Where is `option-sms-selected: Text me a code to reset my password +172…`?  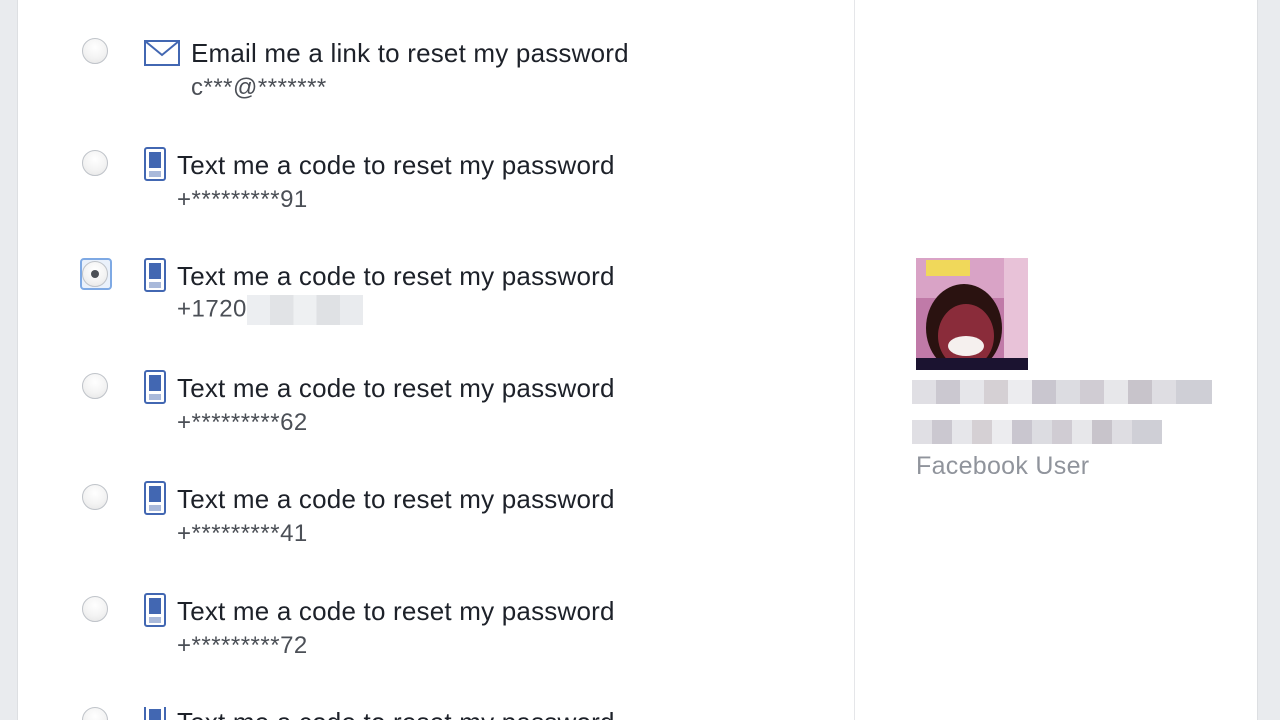 option-sms-selected: Text me a code to reset my password +172… is located at coordinates (428, 304).